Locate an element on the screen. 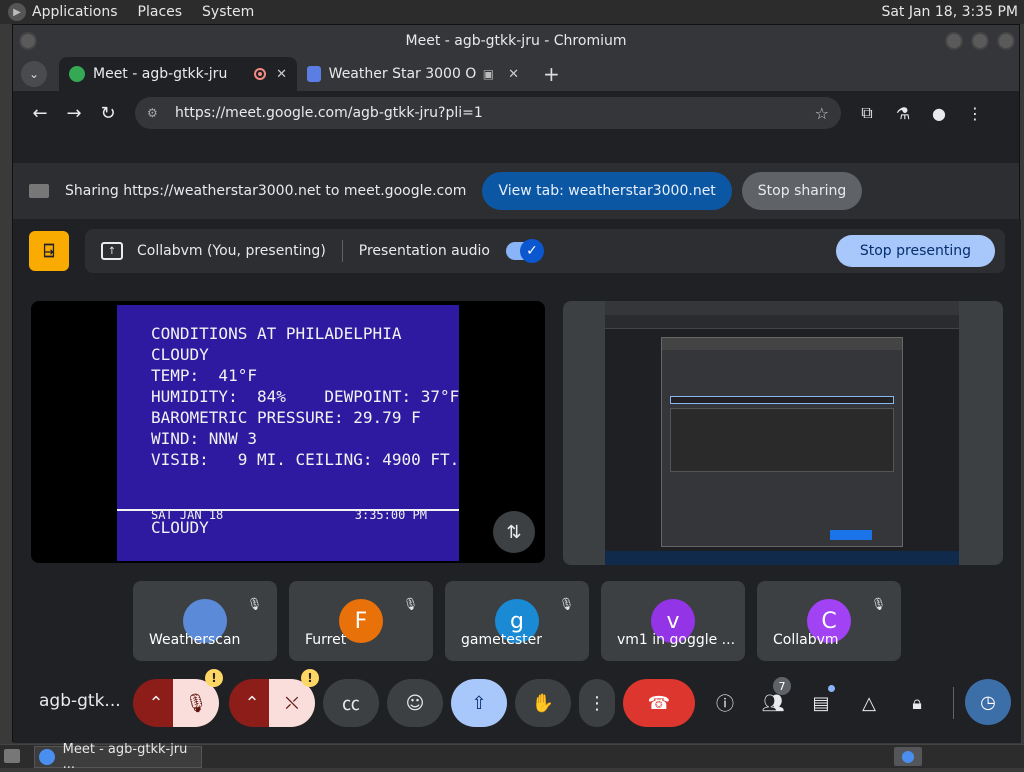 The image size is (1024, 772). weatherstar-favicon-icon is located at coordinates (314, 74).